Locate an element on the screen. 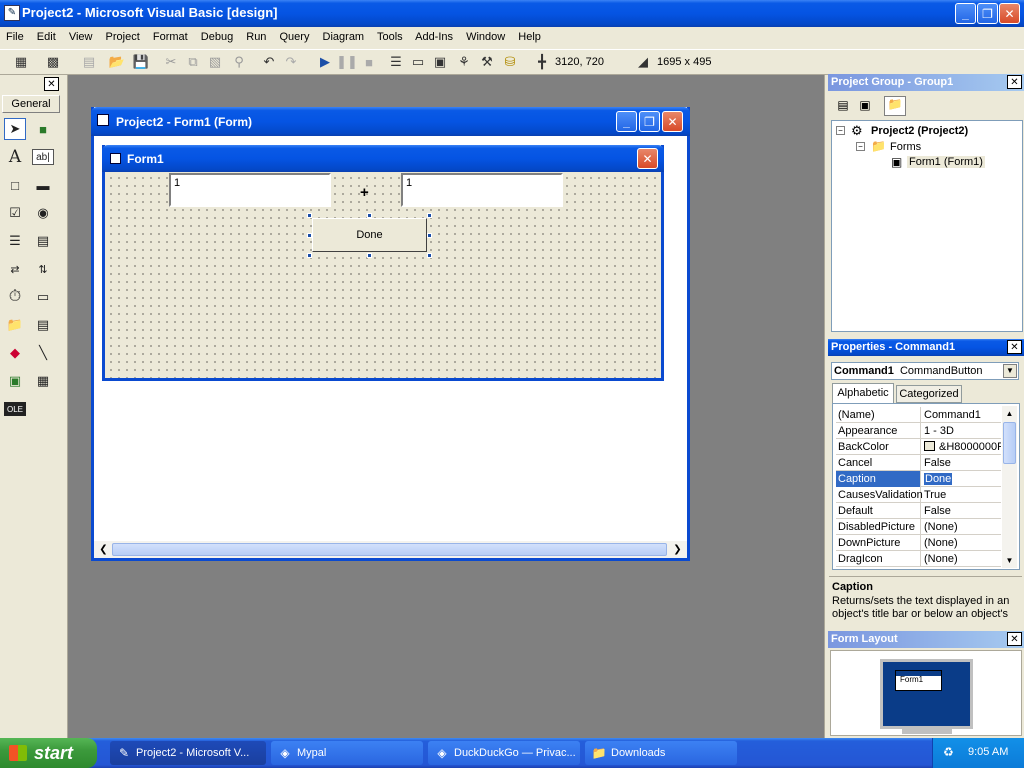  property-vscrollbar: ▲ ▼ is located at coordinates (1009, 487).